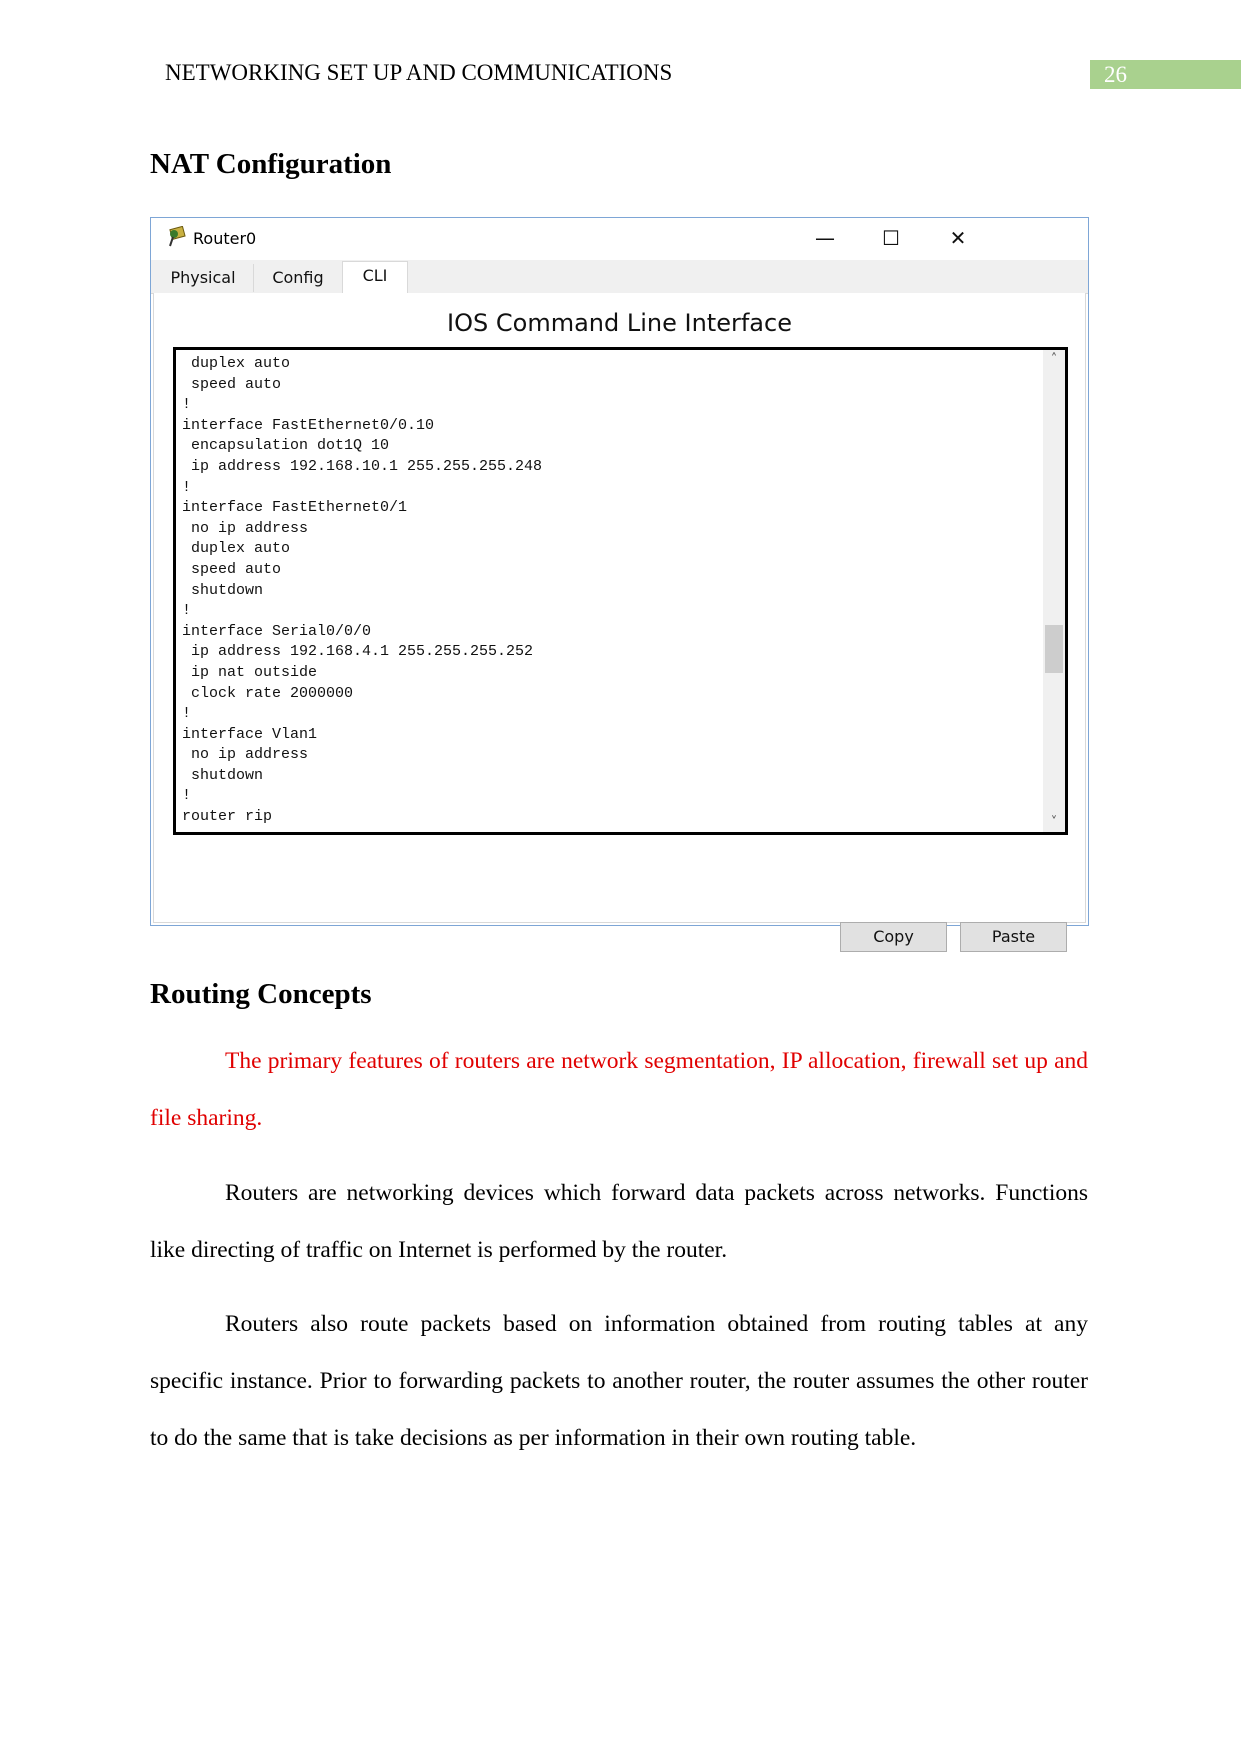 The height and width of the screenshot is (1754, 1241). What do you see at coordinates (1013, 937) in the screenshot?
I see `paste-button: Paste` at bounding box center [1013, 937].